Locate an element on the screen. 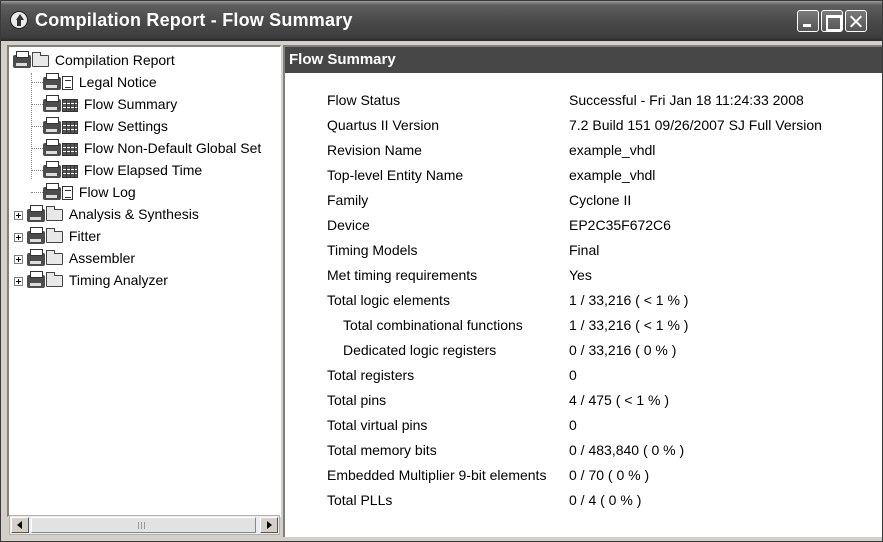 The image size is (883, 542). row-value: 1 / 33,216 ( < 1 % ) is located at coordinates (629, 325).